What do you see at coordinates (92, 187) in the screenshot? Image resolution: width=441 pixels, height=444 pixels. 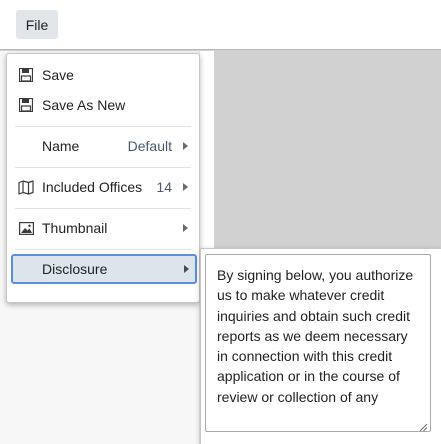 I see `menu-item-label: Included Offices` at bounding box center [92, 187].